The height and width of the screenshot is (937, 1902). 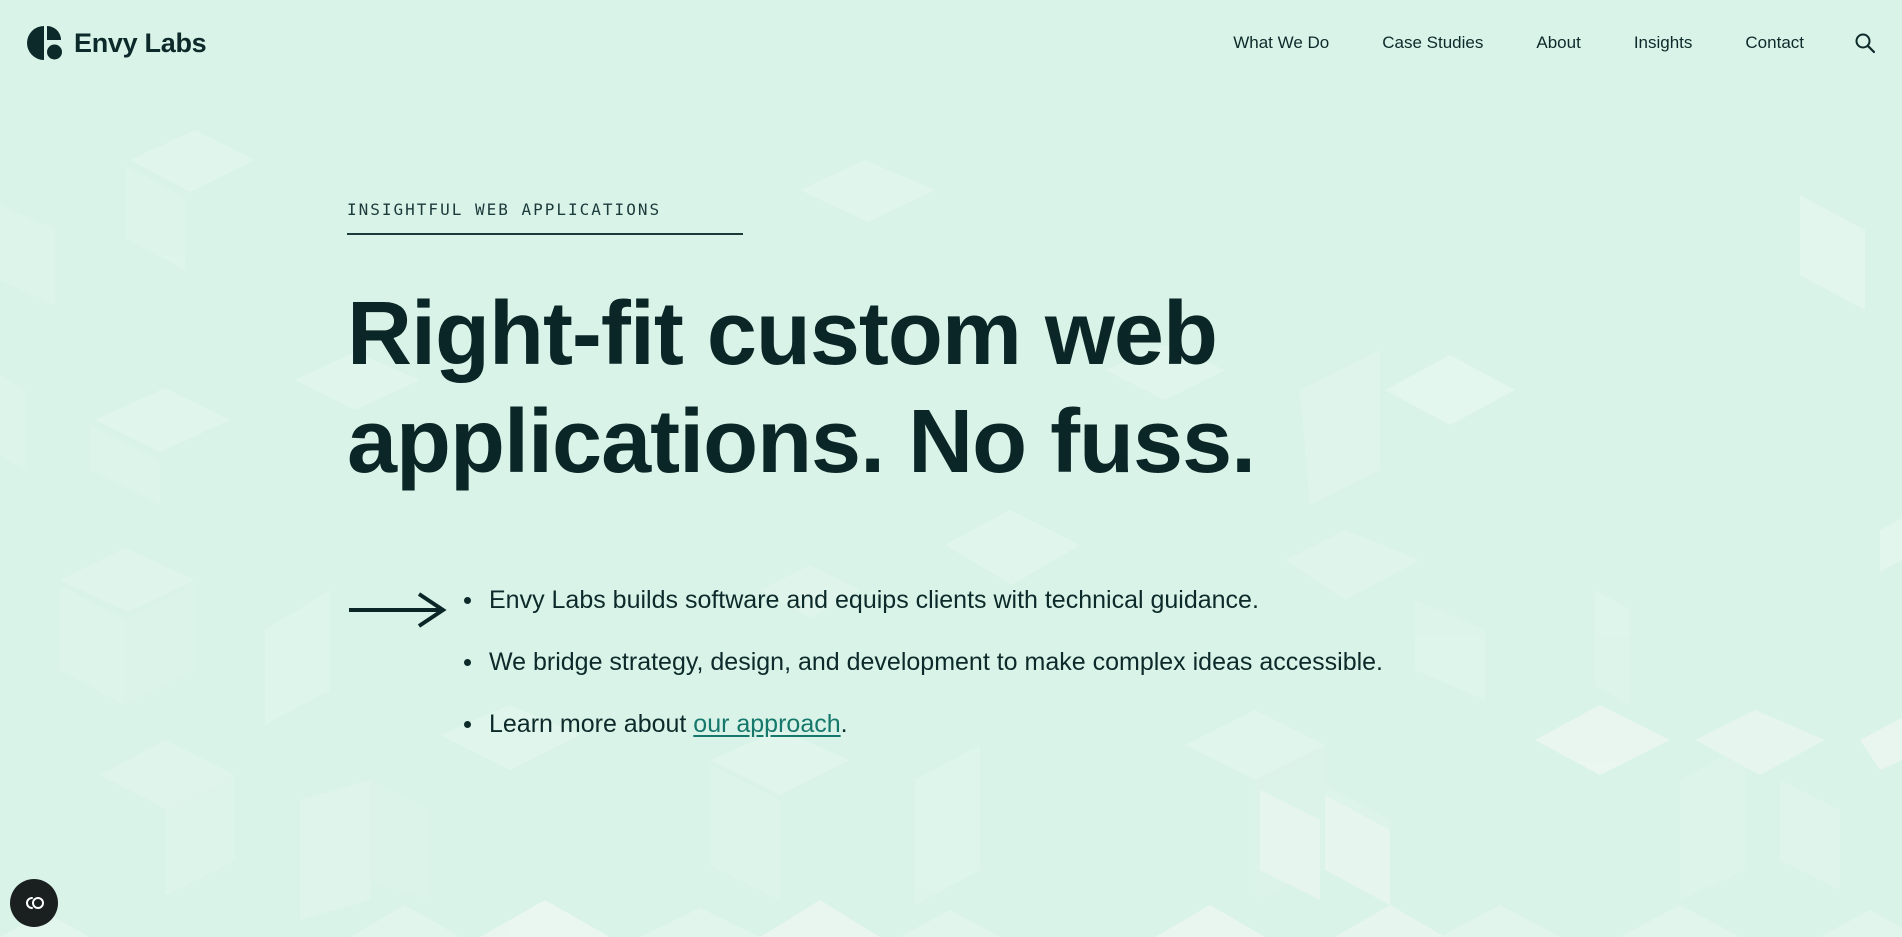 What do you see at coordinates (44, 43) in the screenshot?
I see `envy-labs-logo-icon` at bounding box center [44, 43].